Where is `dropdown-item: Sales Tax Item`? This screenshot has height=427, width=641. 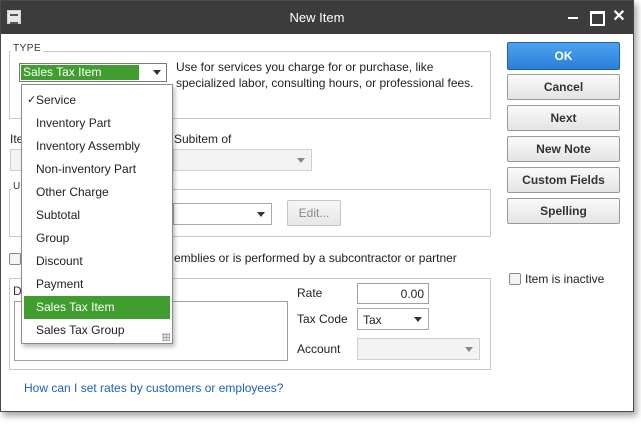
dropdown-item: Sales Tax Item is located at coordinates (97, 307).